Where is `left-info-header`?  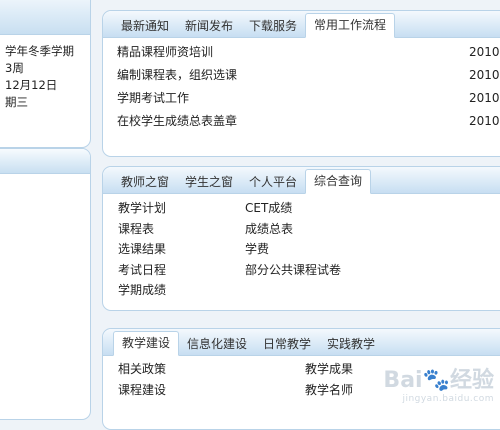
left-info-header is located at coordinates (45, 17).